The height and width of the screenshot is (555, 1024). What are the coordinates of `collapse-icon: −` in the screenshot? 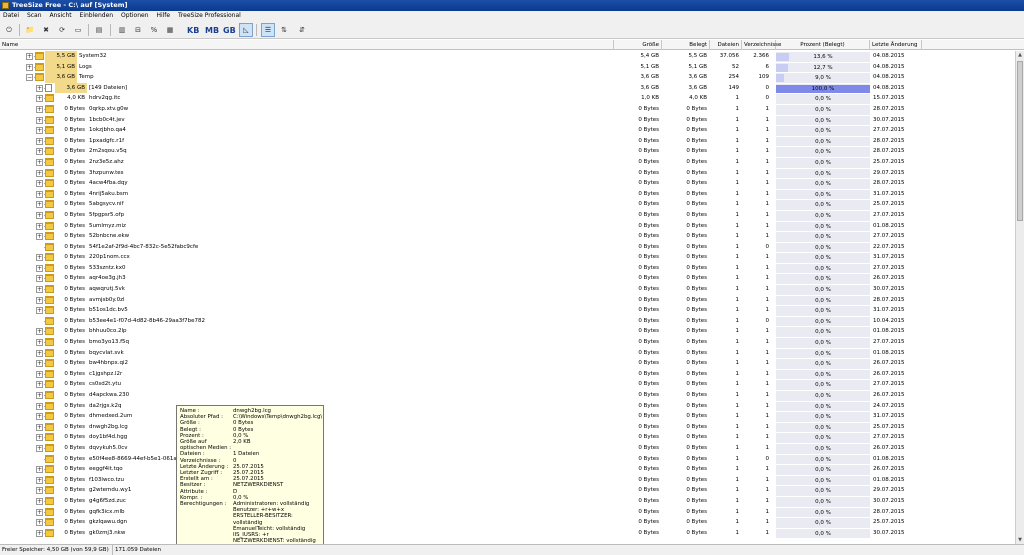 It's located at (29, 78).